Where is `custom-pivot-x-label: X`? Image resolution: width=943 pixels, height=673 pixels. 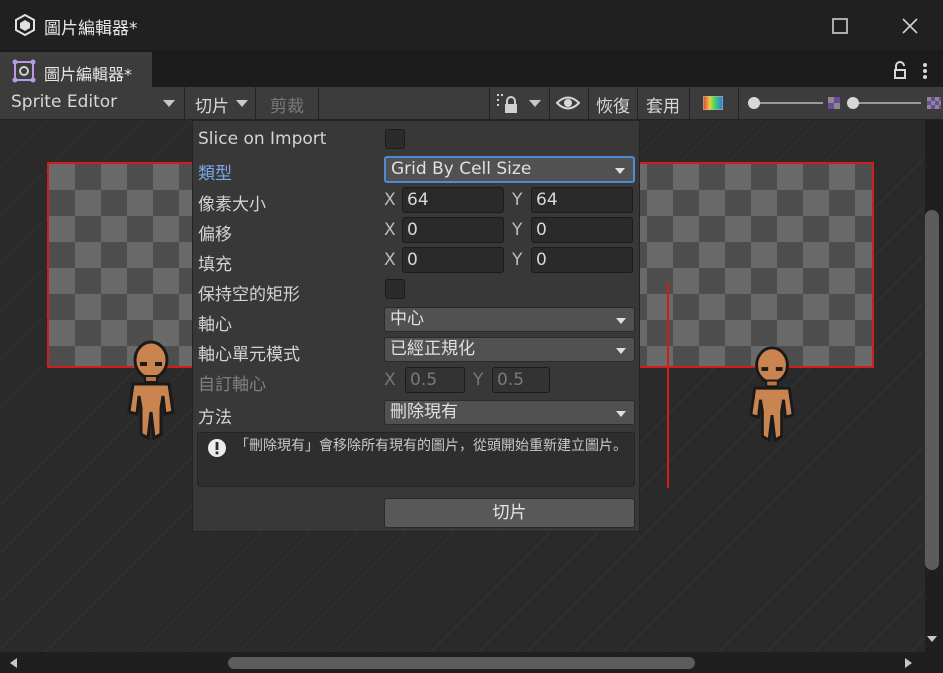
custom-pivot-x-label: X is located at coordinates (390, 380).